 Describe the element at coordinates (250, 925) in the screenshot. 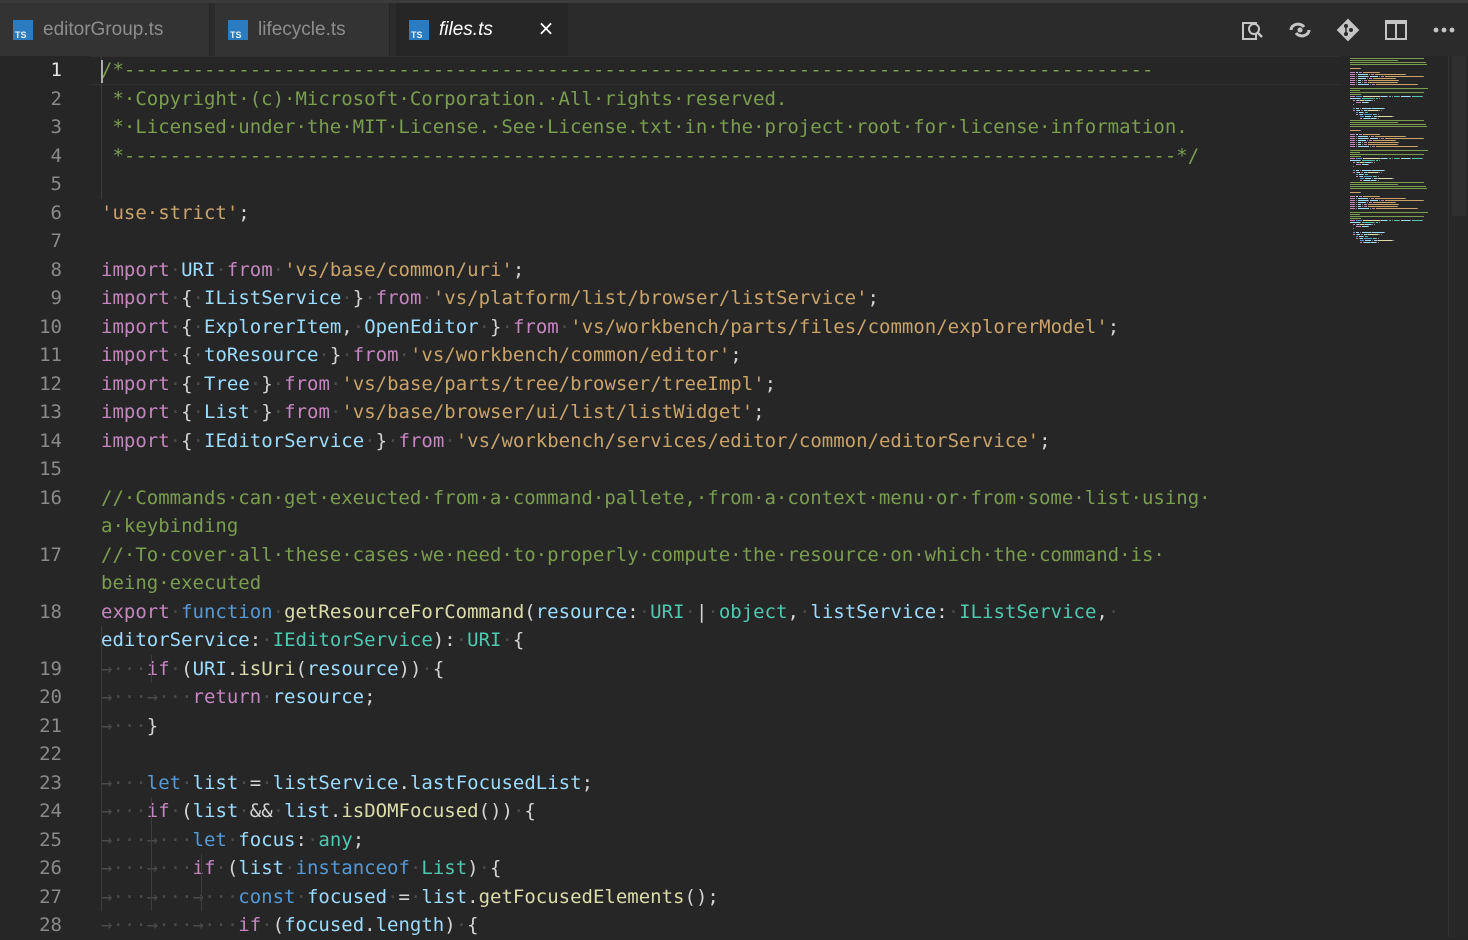

I see `code-token: if` at that location.